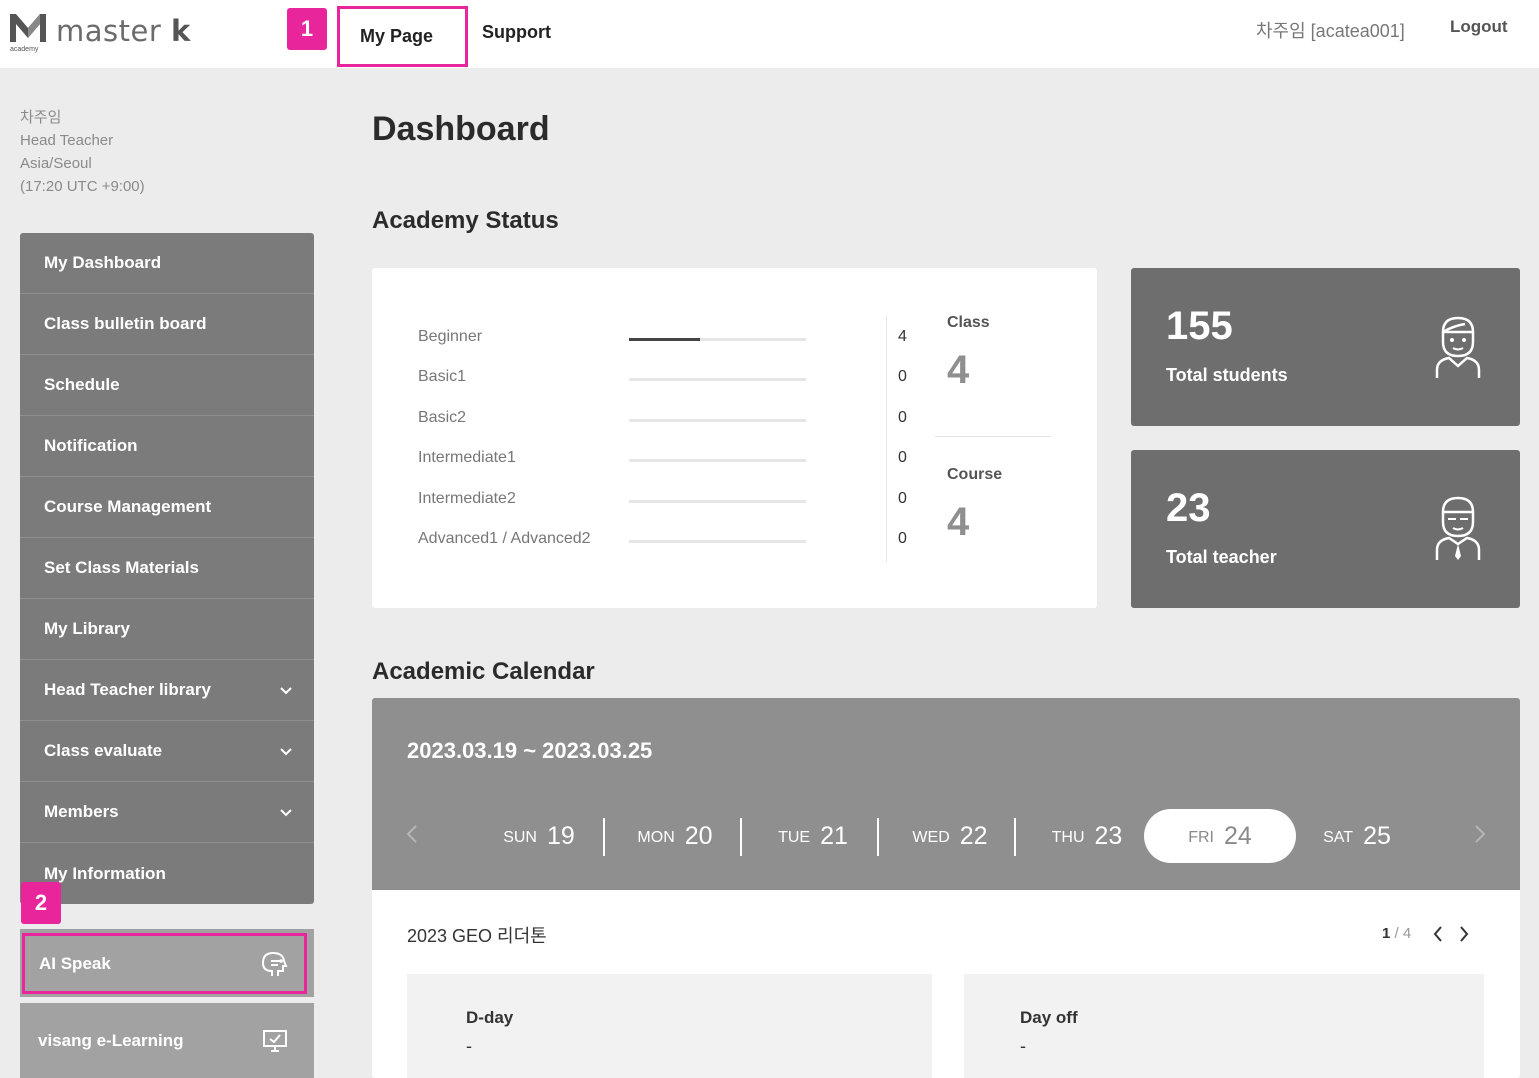 This screenshot has height=1078, width=1539. What do you see at coordinates (516, 32) in the screenshot?
I see `nav-support: Support` at bounding box center [516, 32].